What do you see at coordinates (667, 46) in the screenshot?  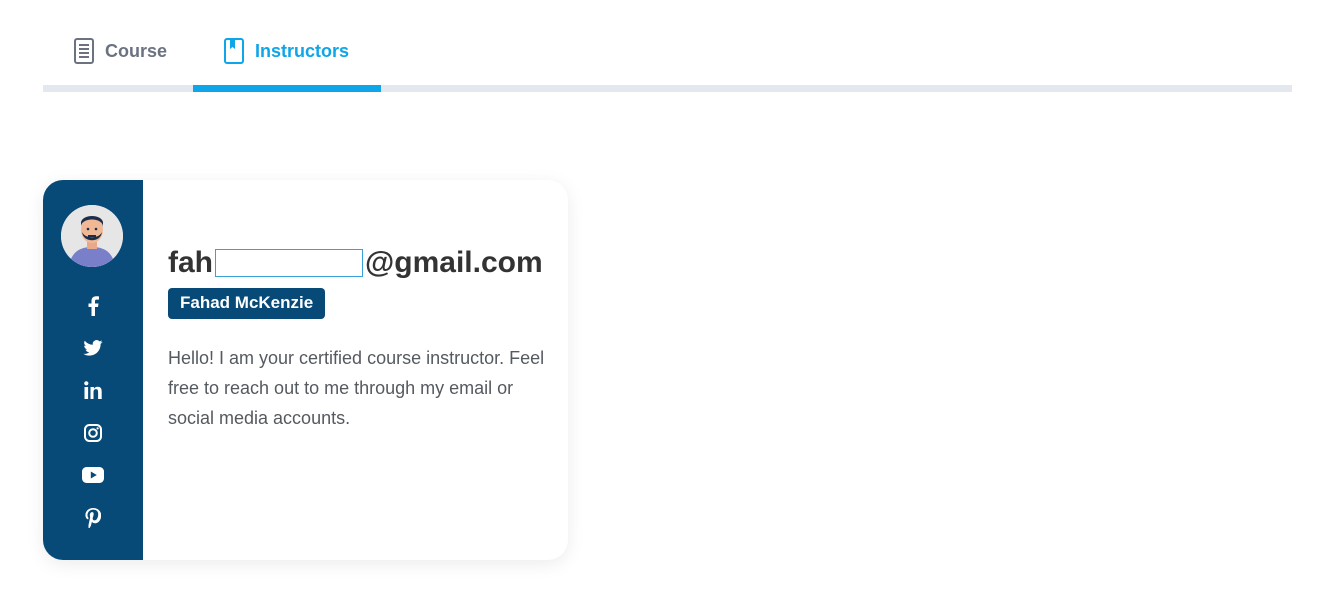 I see `tab-bar: Course Instructors` at bounding box center [667, 46].